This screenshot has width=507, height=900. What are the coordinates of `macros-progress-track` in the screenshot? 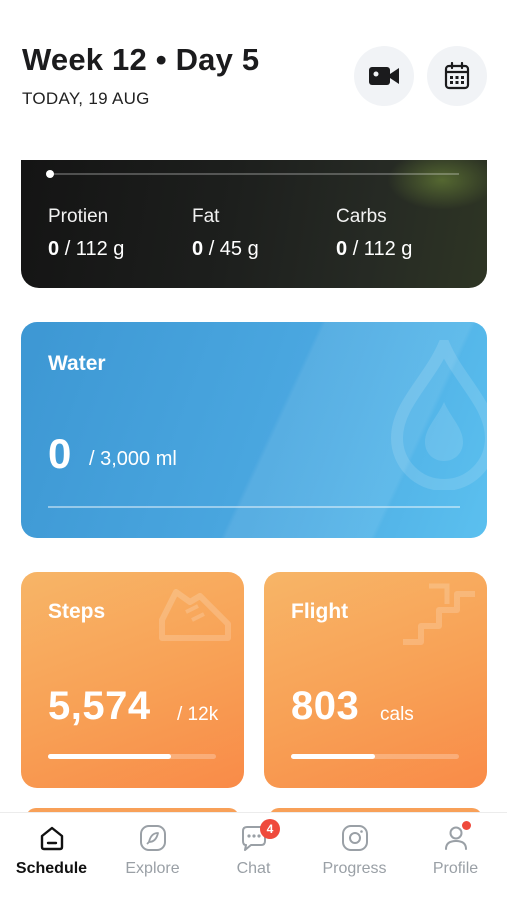 It's located at (254, 174).